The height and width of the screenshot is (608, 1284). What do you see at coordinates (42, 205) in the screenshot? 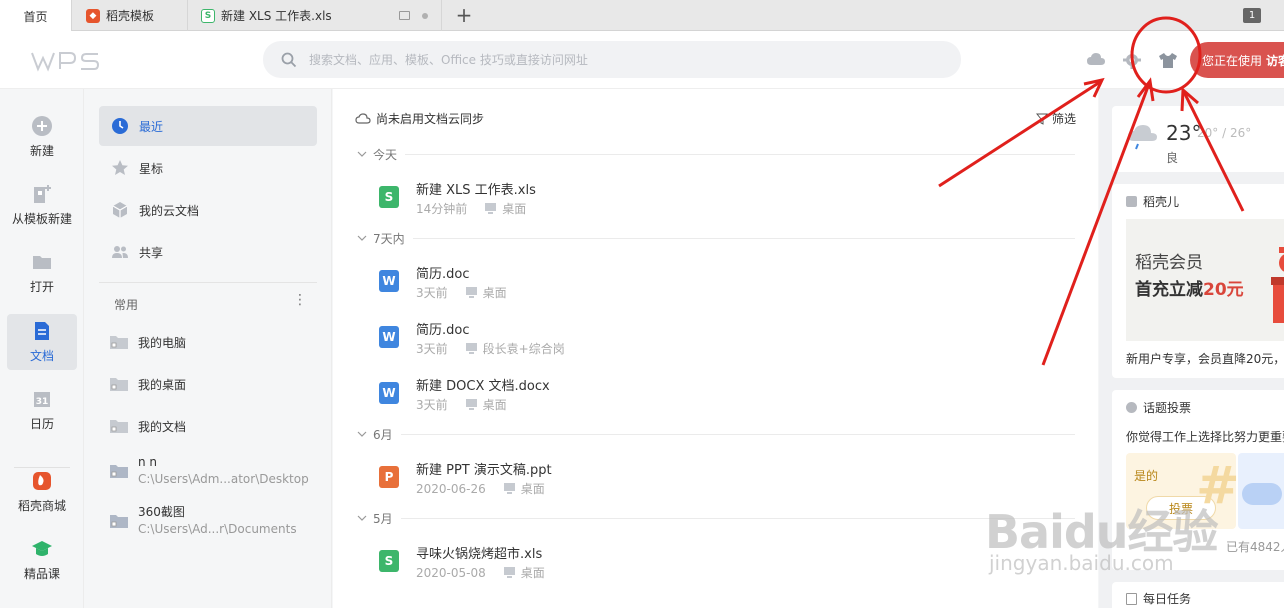
I see `rail-from-template: 从模板新建` at bounding box center [42, 205].